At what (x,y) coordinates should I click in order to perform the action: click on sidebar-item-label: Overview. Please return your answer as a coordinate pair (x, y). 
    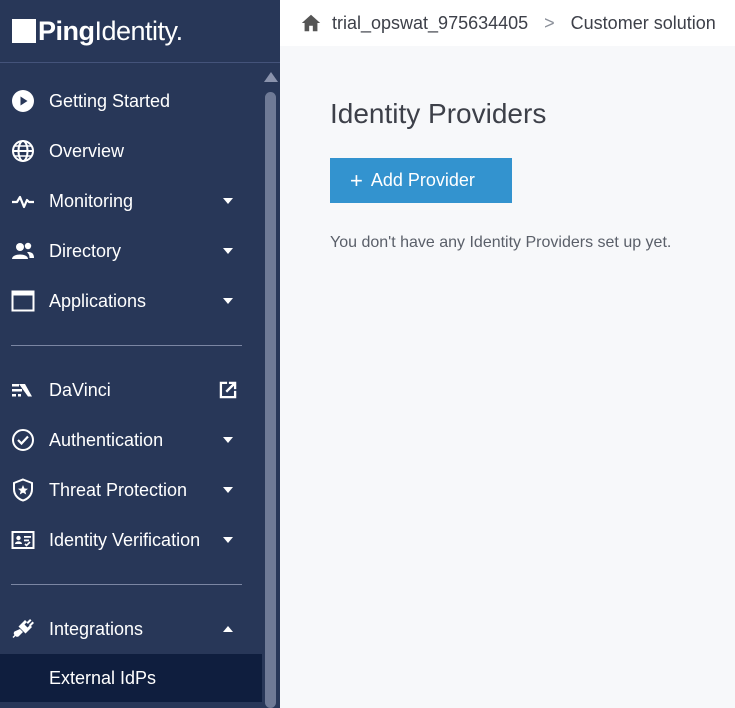
    Looking at the image, I should click on (87, 150).